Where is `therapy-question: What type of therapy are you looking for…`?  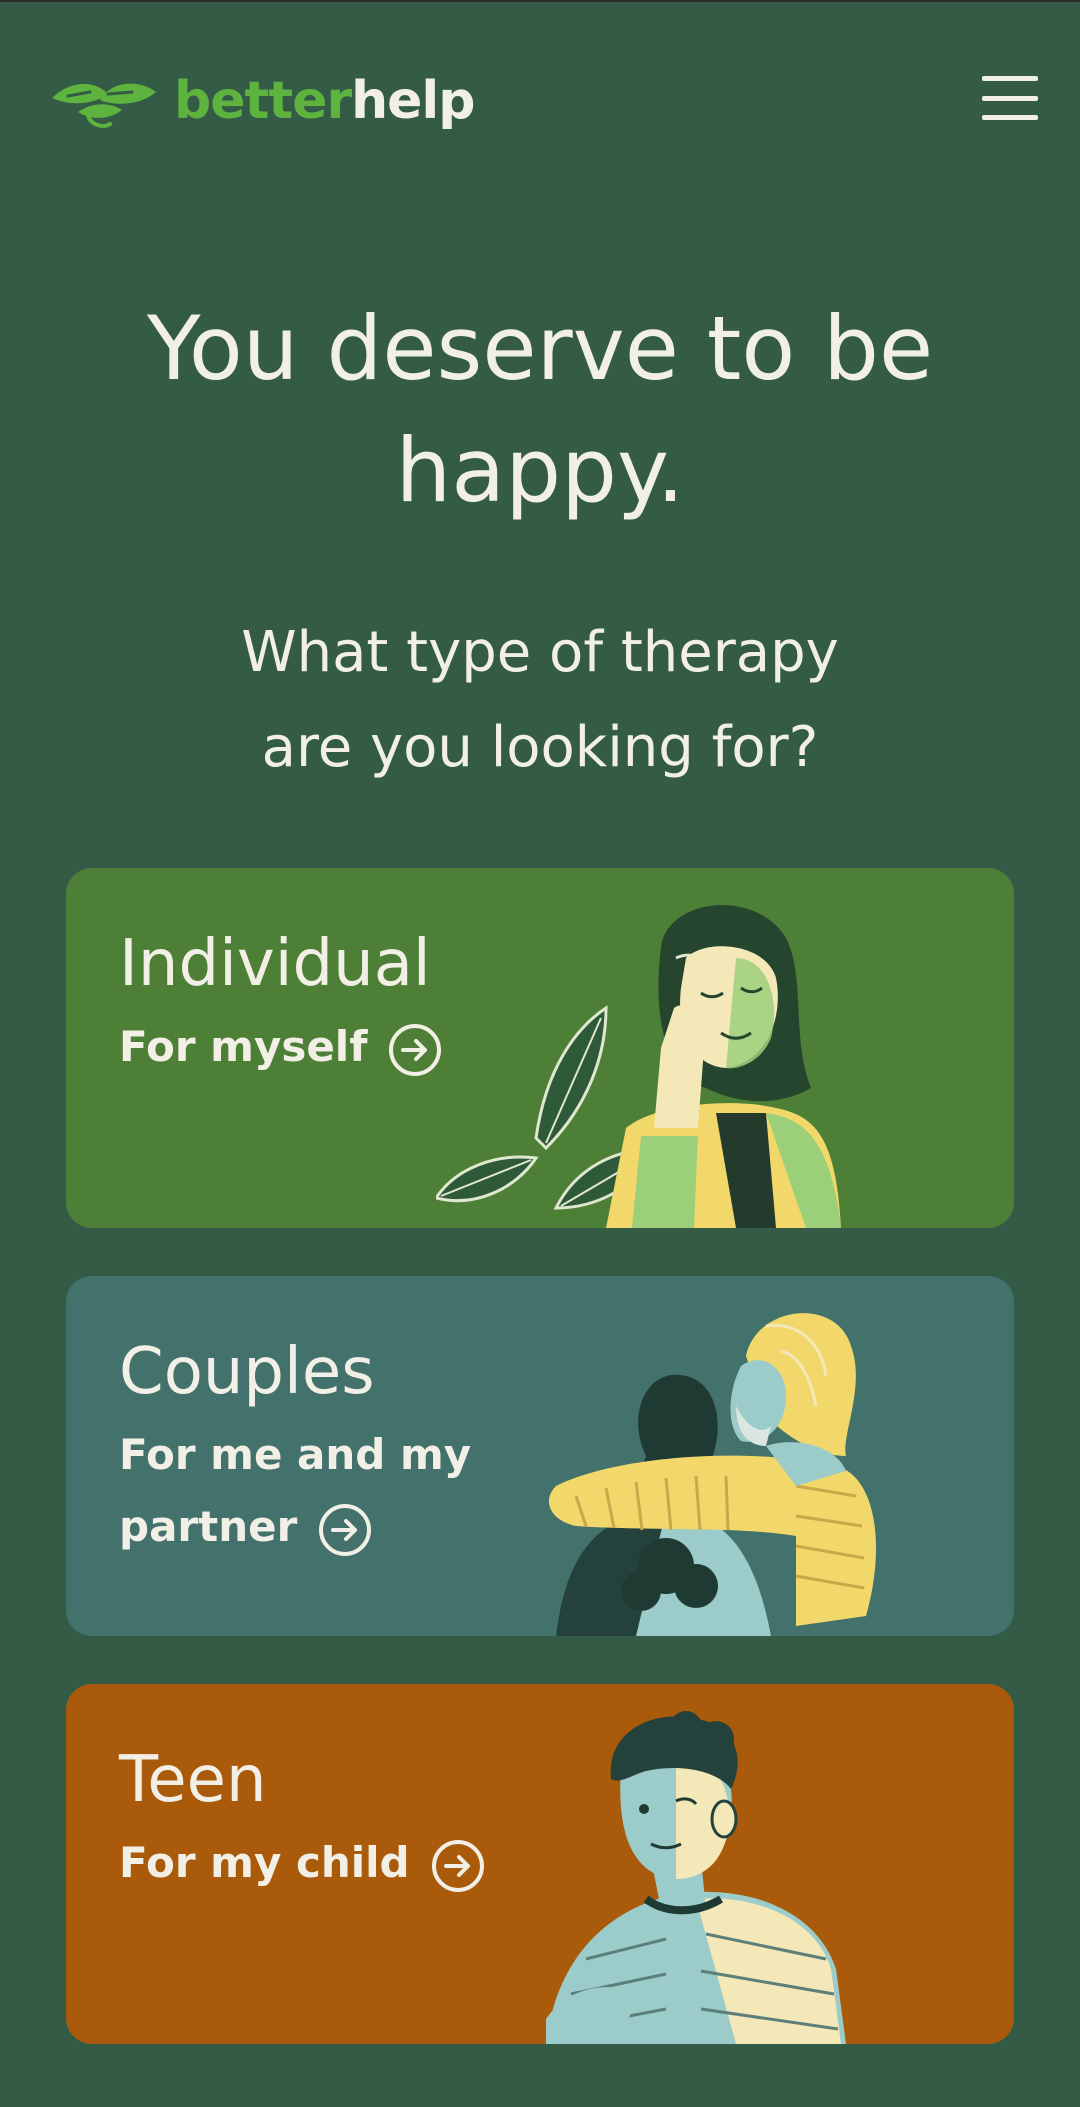
therapy-question: What type of therapy are you looking for… is located at coordinates (540, 700).